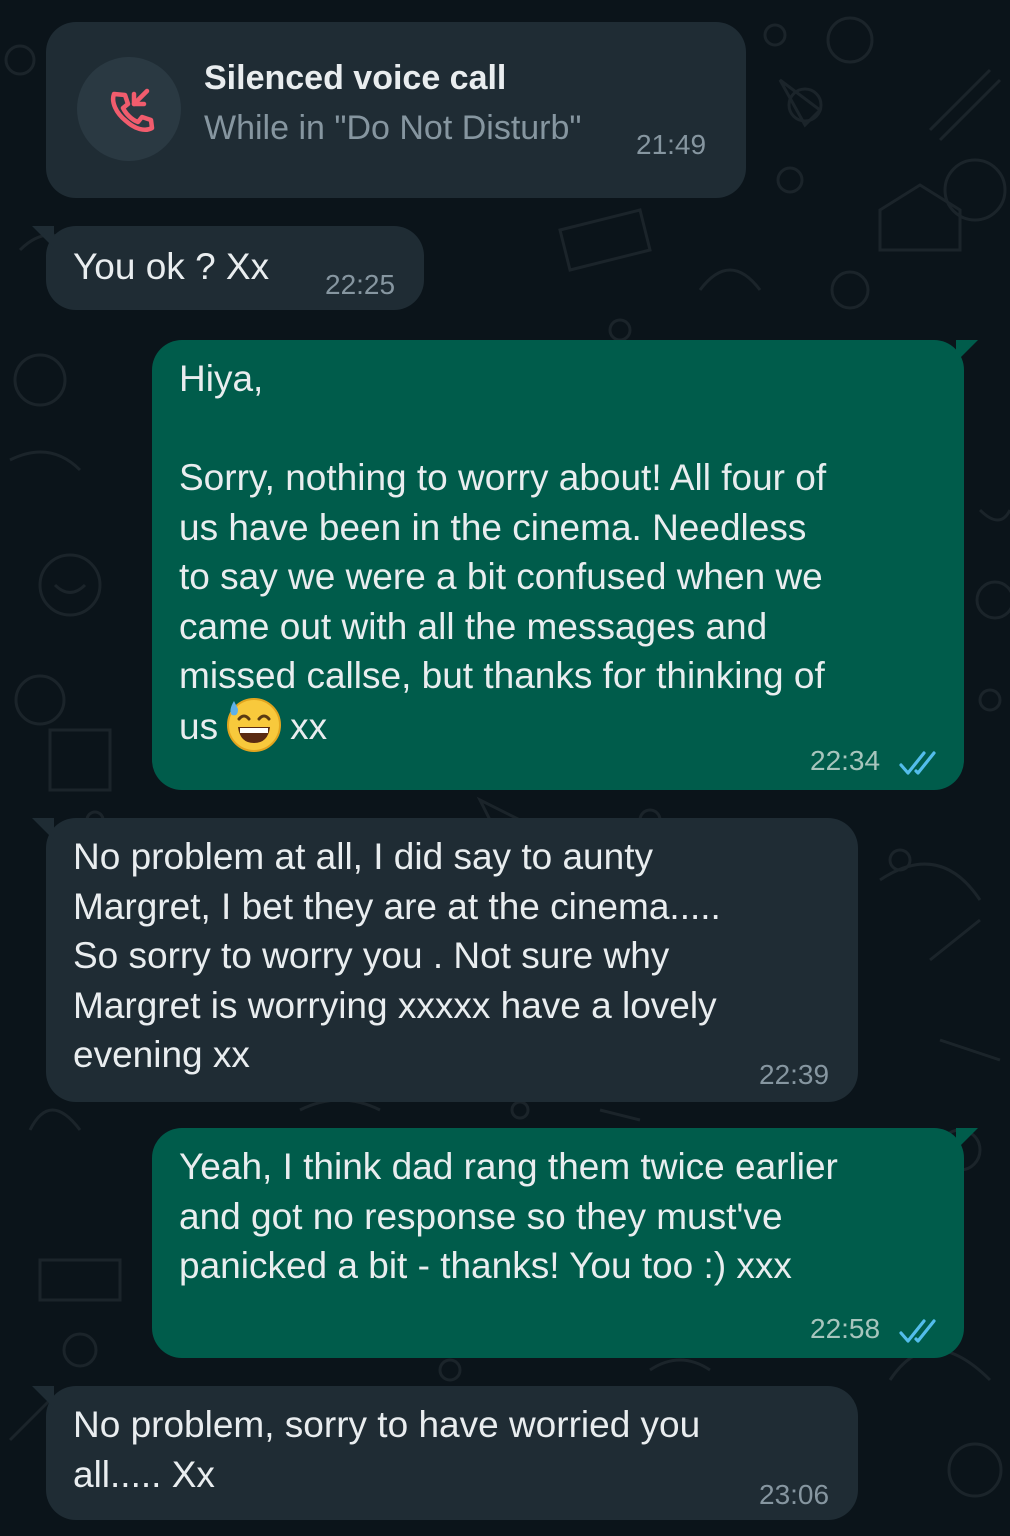  I want to click on missed-call-icon, so click(129, 109).